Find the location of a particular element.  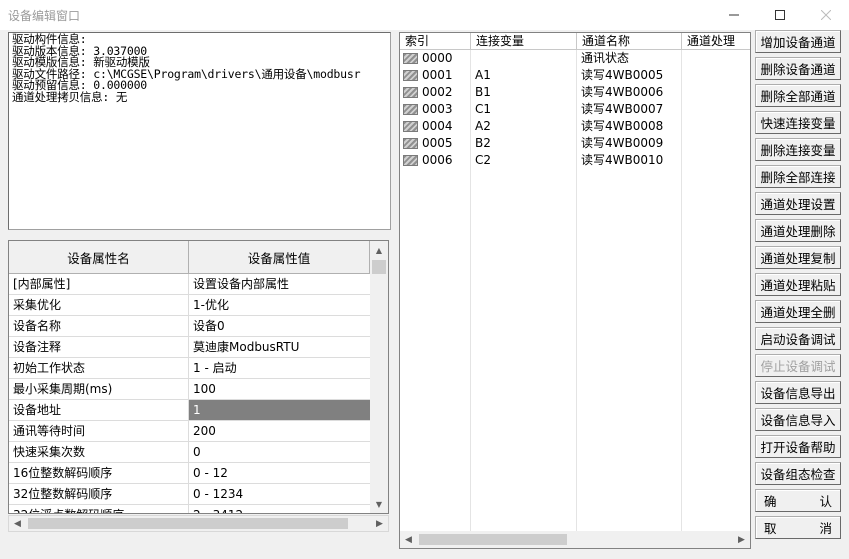

property-row: 32位整数解码顺序 0 - 1234 is located at coordinates (189, 494).